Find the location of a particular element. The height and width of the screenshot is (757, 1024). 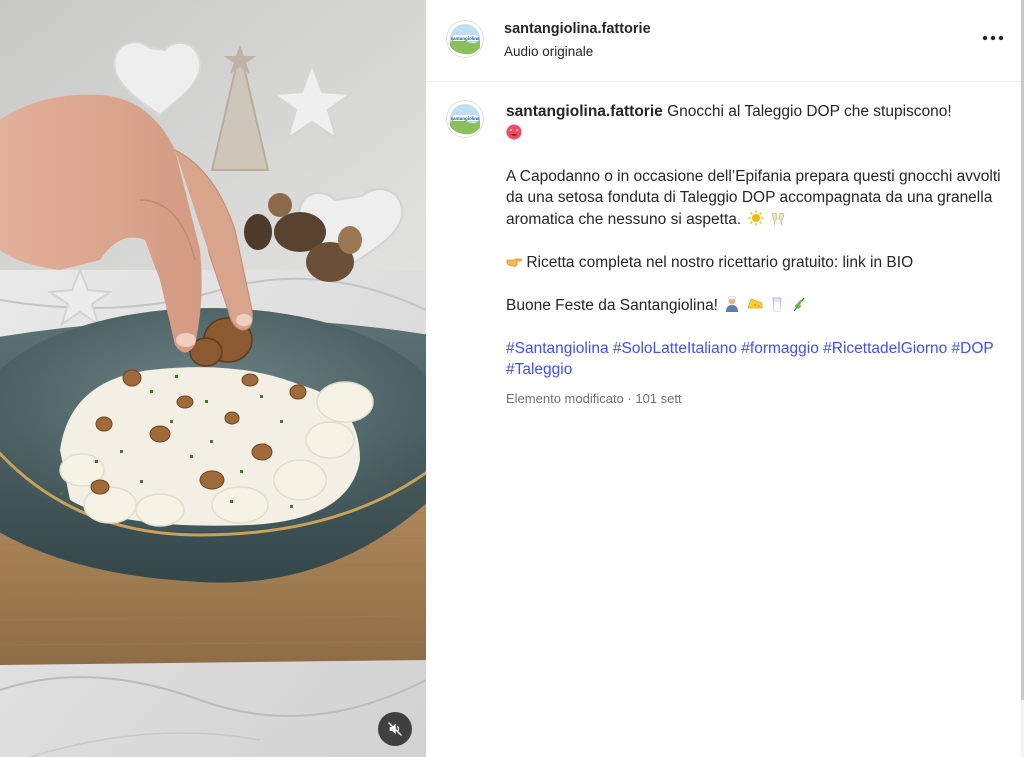

audio-link: Audio originale is located at coordinates (548, 51).